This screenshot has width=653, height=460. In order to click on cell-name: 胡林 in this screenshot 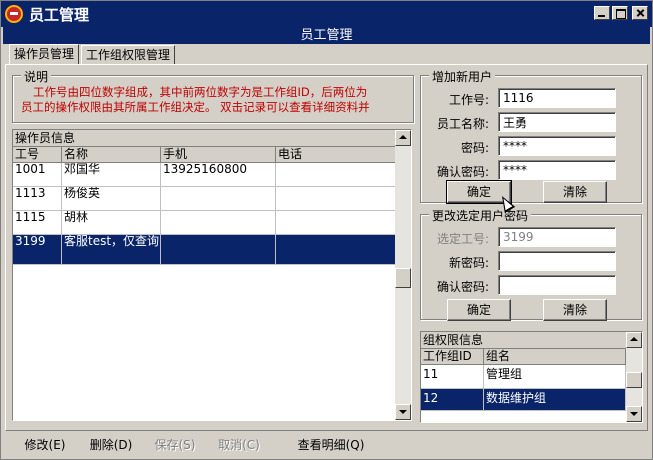, I will do `click(111, 223)`.